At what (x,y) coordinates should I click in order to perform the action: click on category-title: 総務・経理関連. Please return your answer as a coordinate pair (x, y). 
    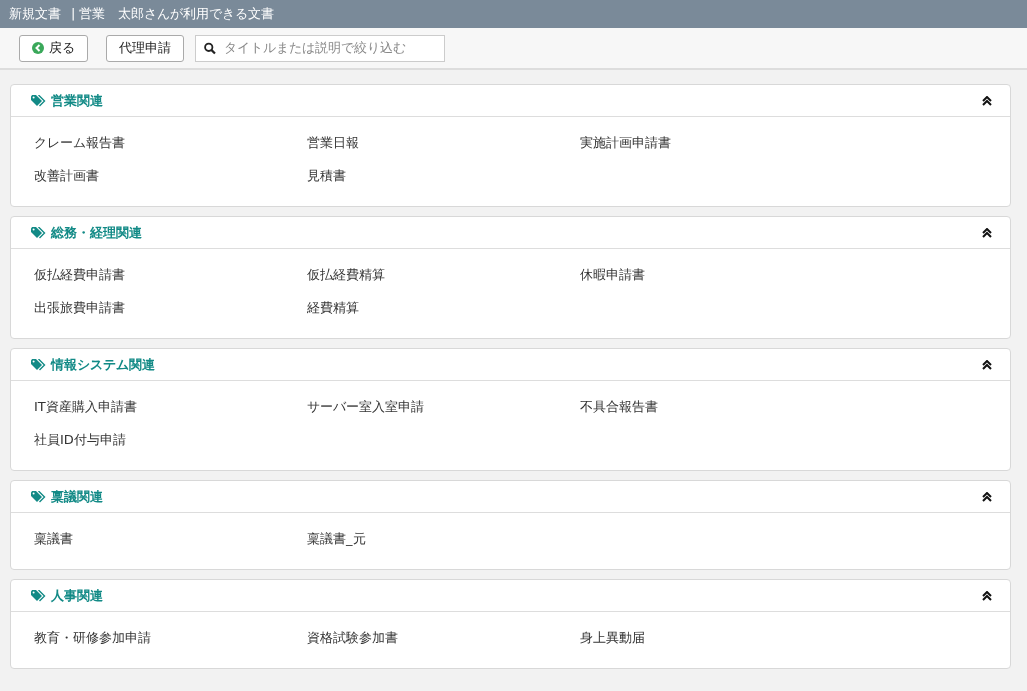
    Looking at the image, I should click on (96, 232).